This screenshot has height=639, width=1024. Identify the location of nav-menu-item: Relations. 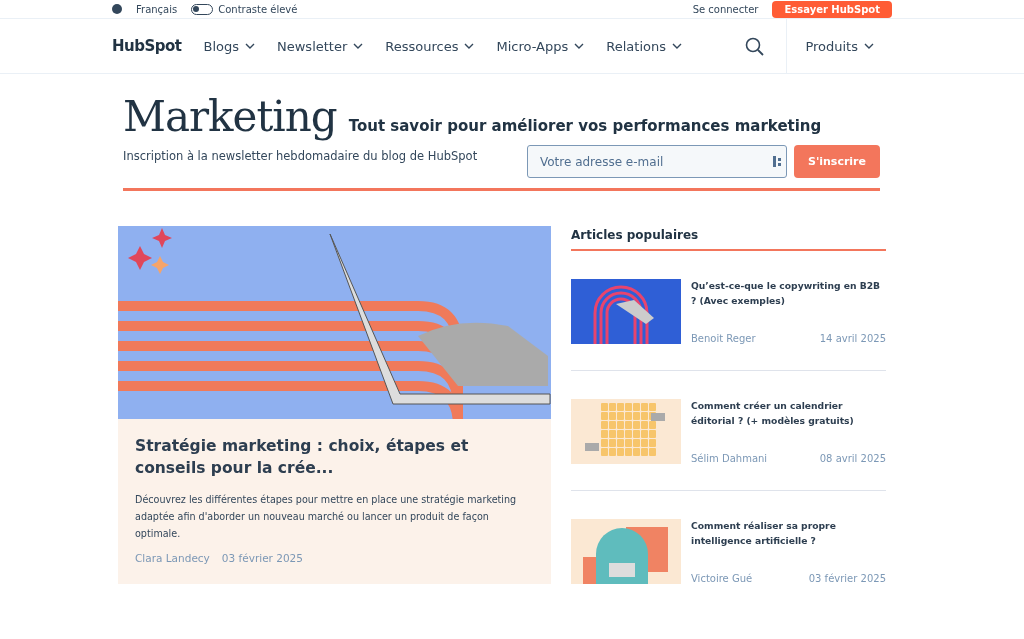
(644, 46).